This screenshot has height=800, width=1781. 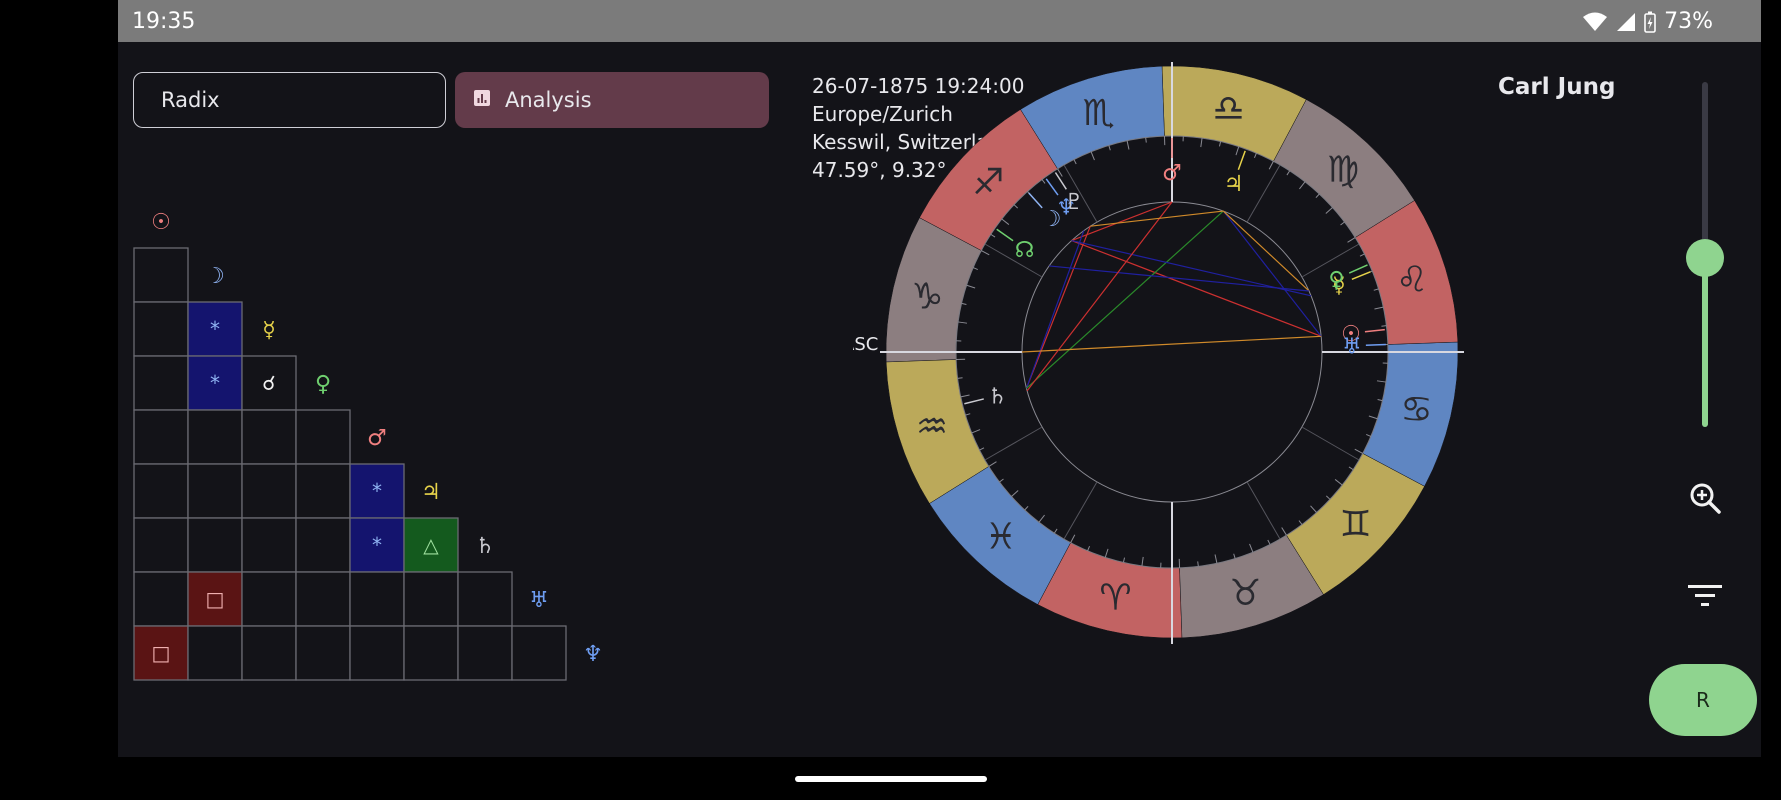 I want to click on home-handle, so click(x=891, y=779).